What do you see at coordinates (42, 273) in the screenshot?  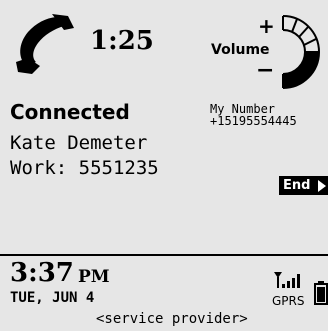 I see `clock-time: 3:37` at bounding box center [42, 273].